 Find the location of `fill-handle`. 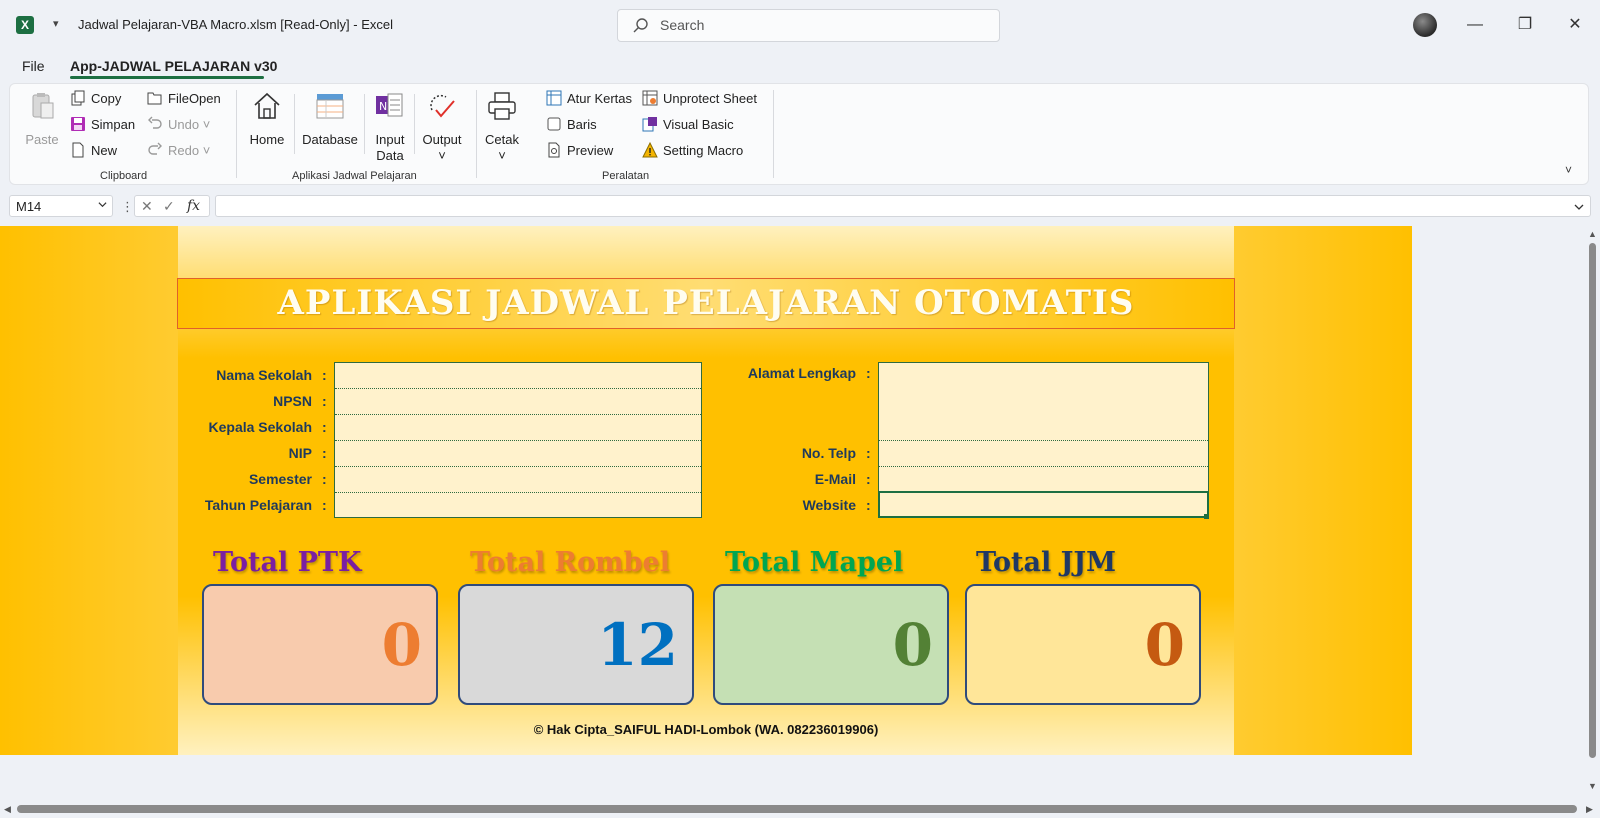

fill-handle is located at coordinates (1206, 516).